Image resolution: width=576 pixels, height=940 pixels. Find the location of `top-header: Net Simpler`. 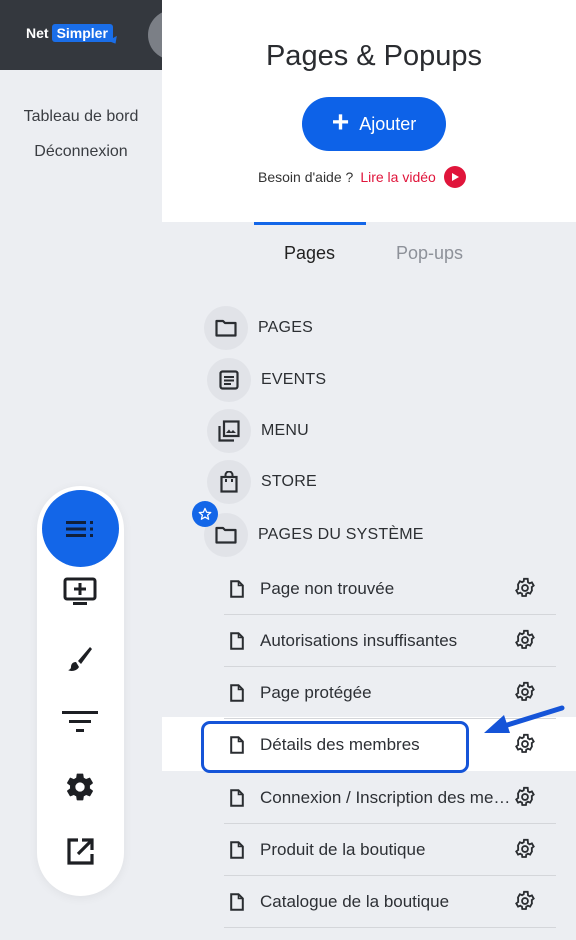

top-header: Net Simpler is located at coordinates (81, 35).